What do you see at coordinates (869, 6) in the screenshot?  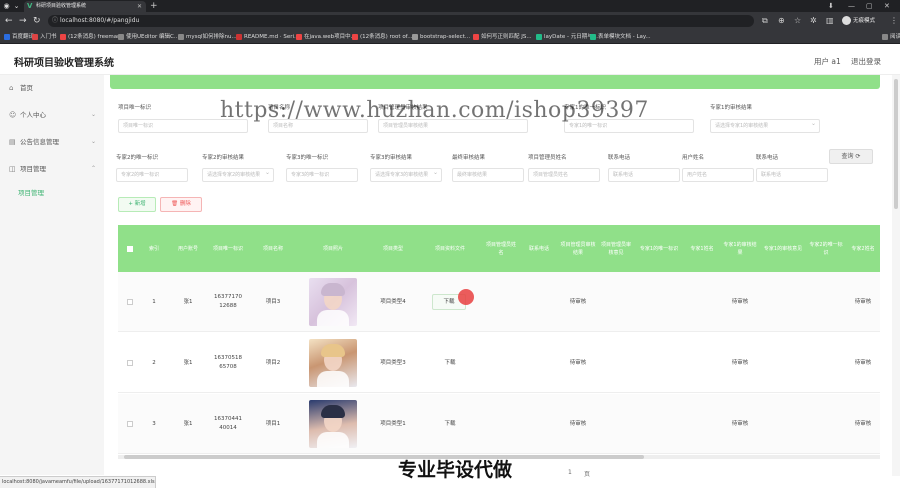 I see `maximize-icon: ▢` at bounding box center [869, 6].